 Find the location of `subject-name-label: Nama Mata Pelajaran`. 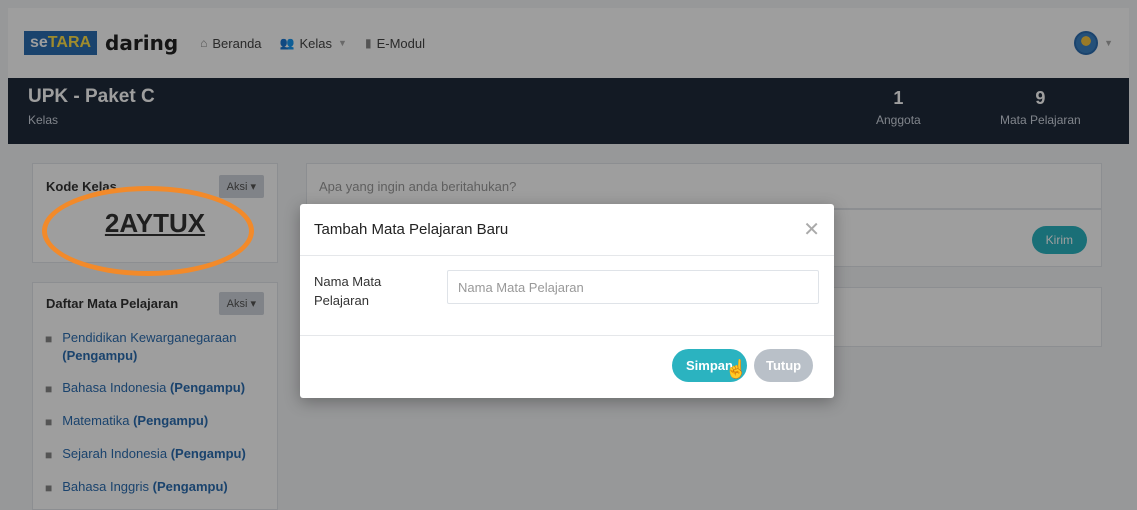

subject-name-label: Nama Mata Pelajaran is located at coordinates (348, 291).